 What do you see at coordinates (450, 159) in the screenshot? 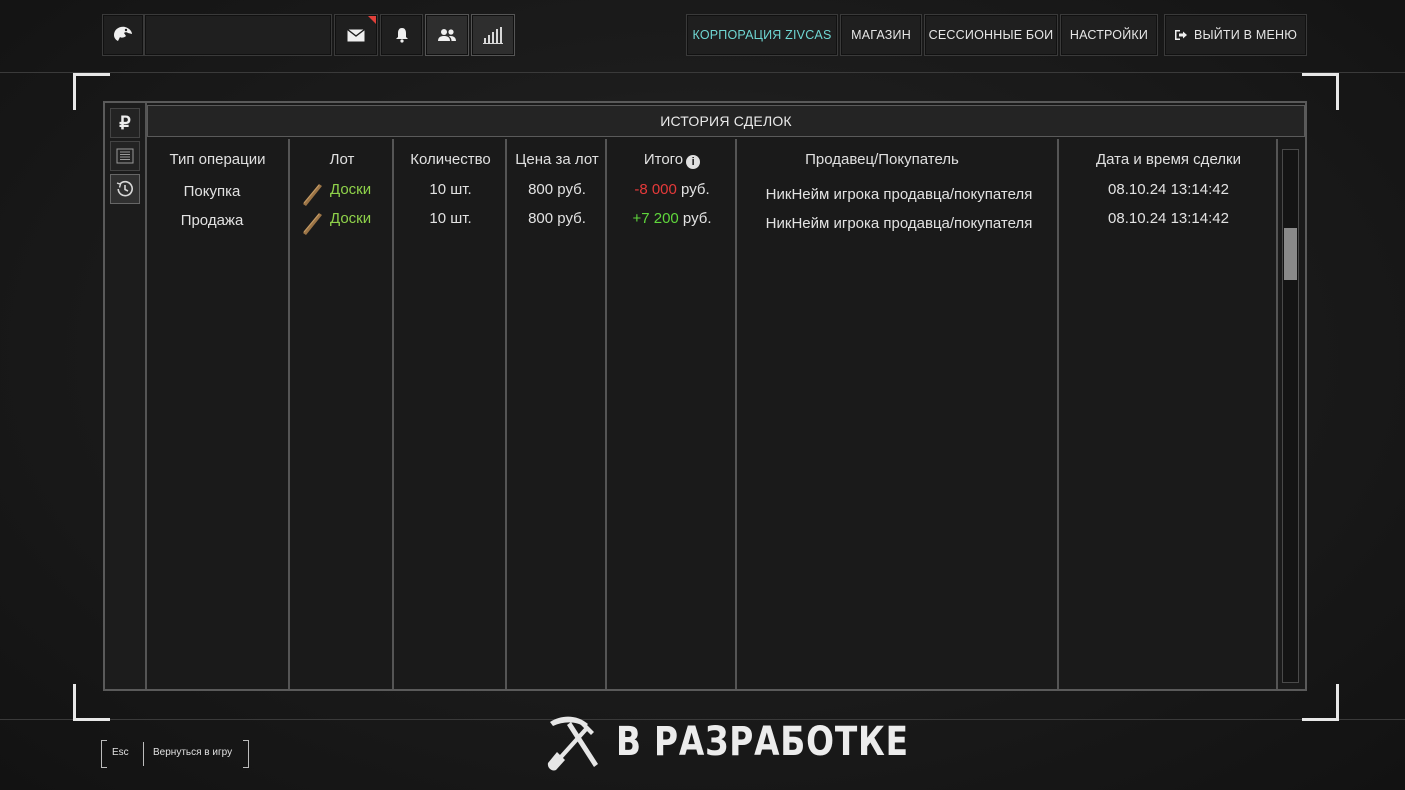
I see `header-qty: Количество` at bounding box center [450, 159].